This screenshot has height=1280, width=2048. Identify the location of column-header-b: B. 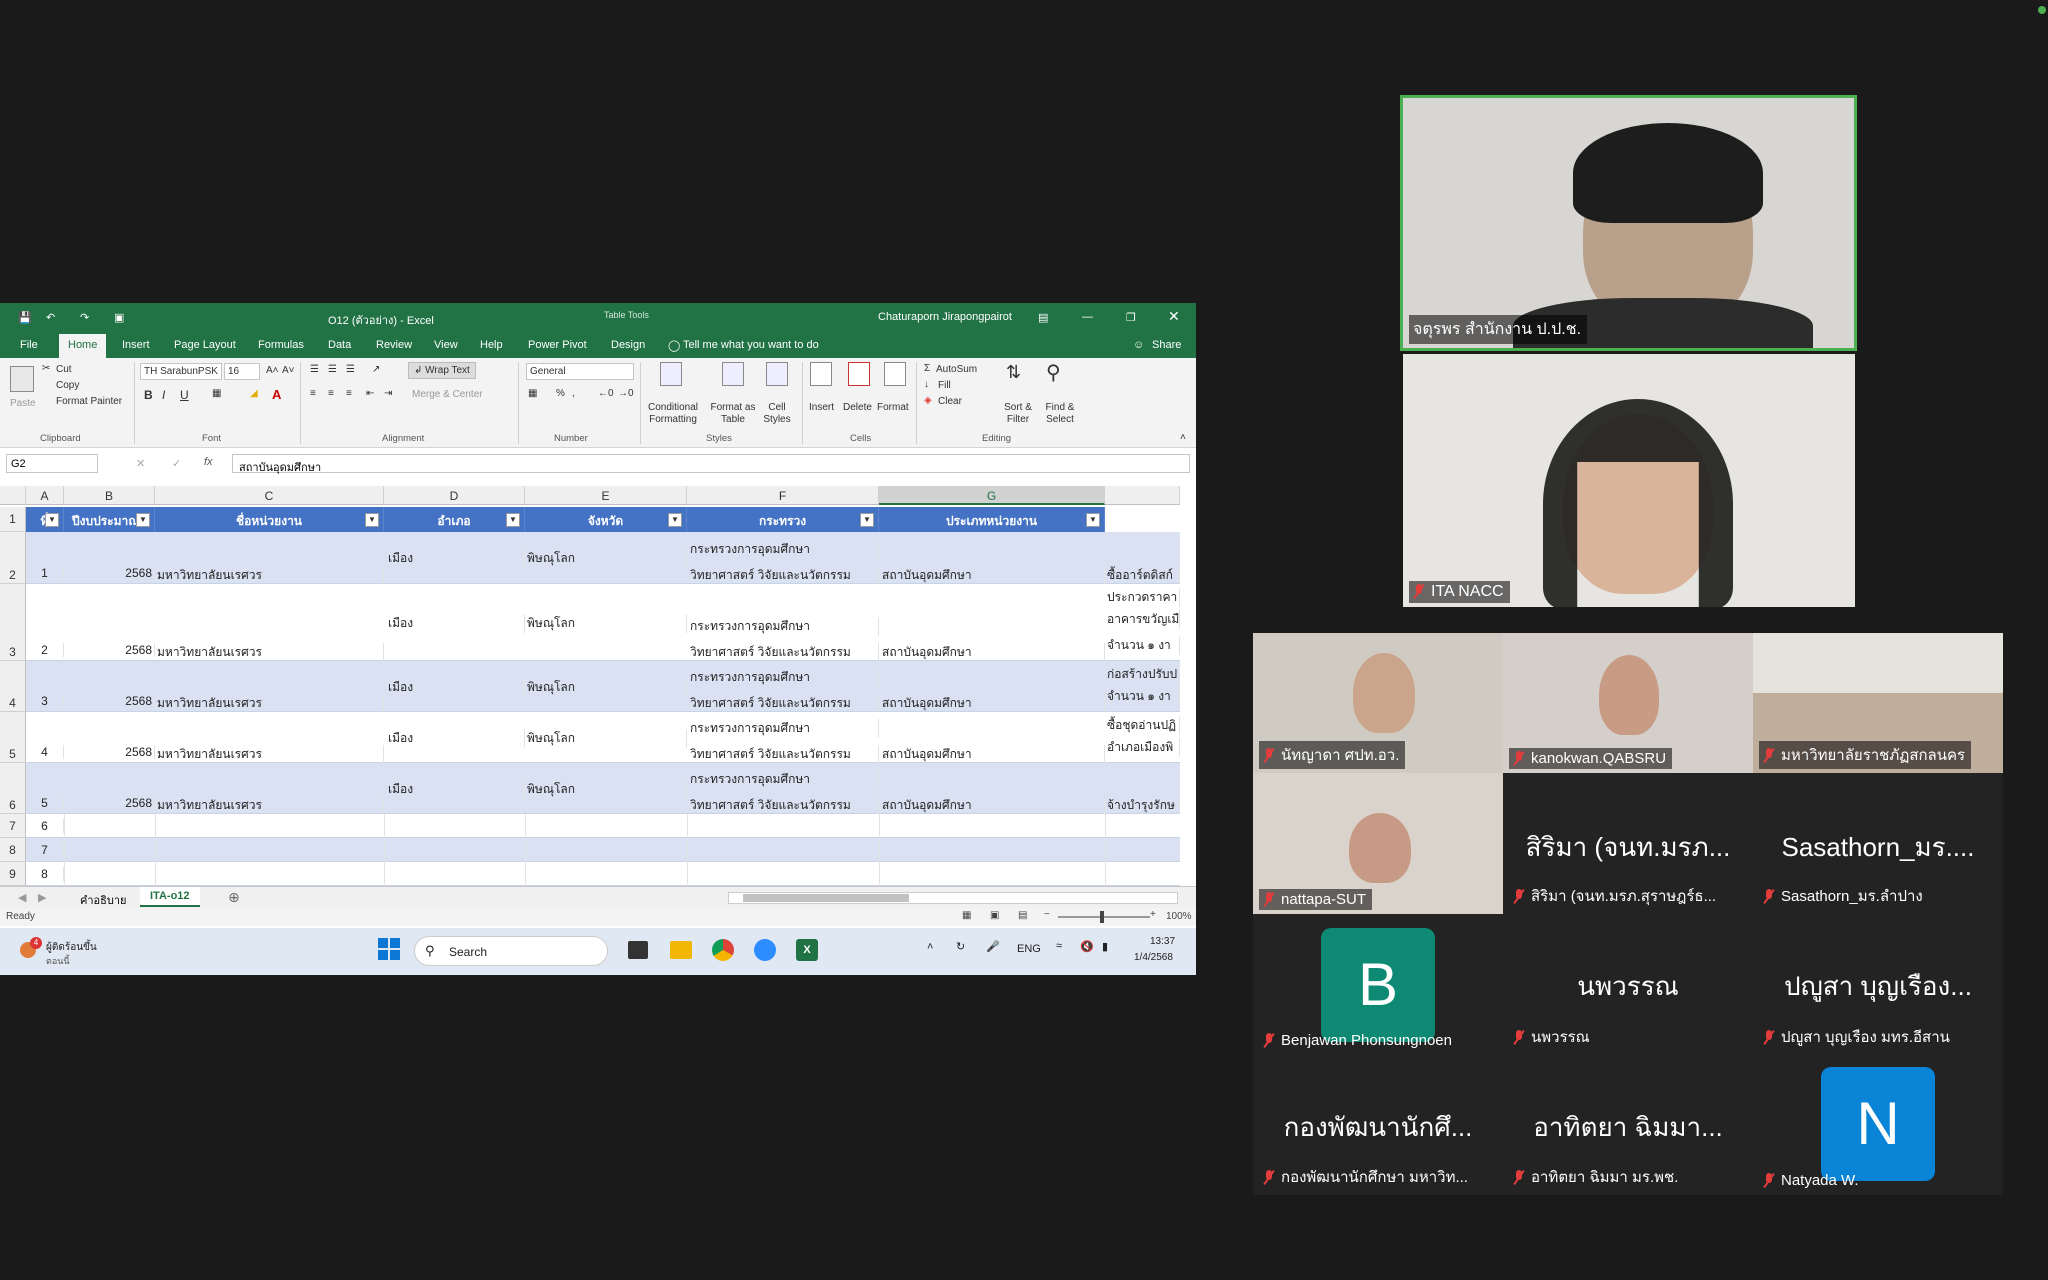
(109, 495).